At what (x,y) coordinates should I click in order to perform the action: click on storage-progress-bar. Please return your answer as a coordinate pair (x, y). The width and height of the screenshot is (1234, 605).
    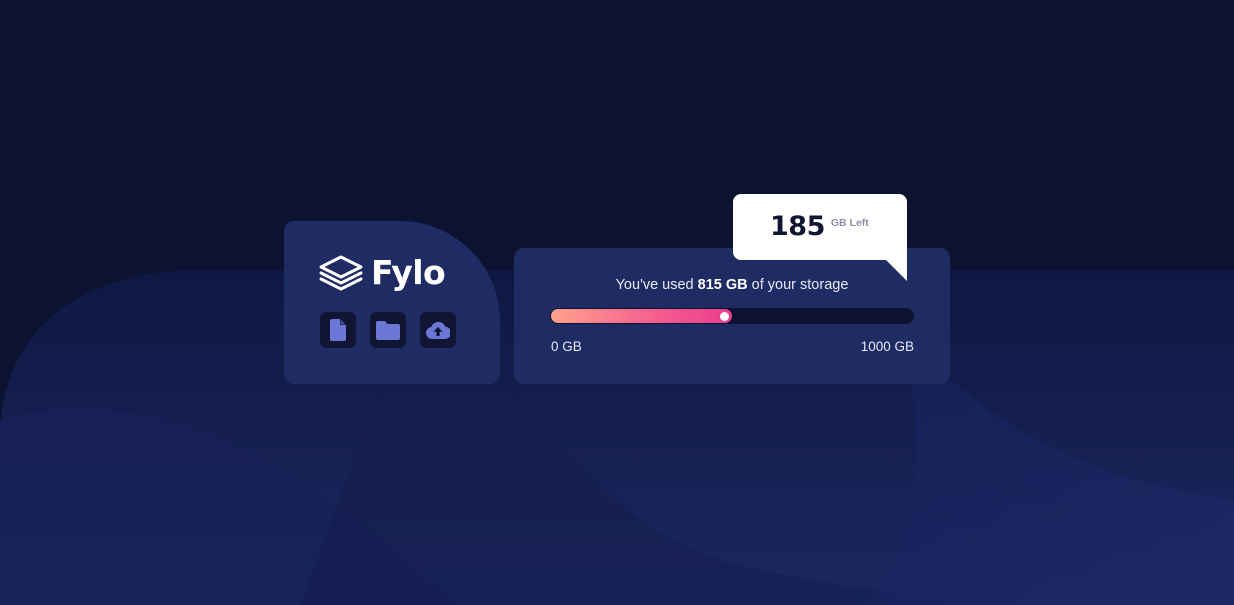
    Looking at the image, I should click on (732, 316).